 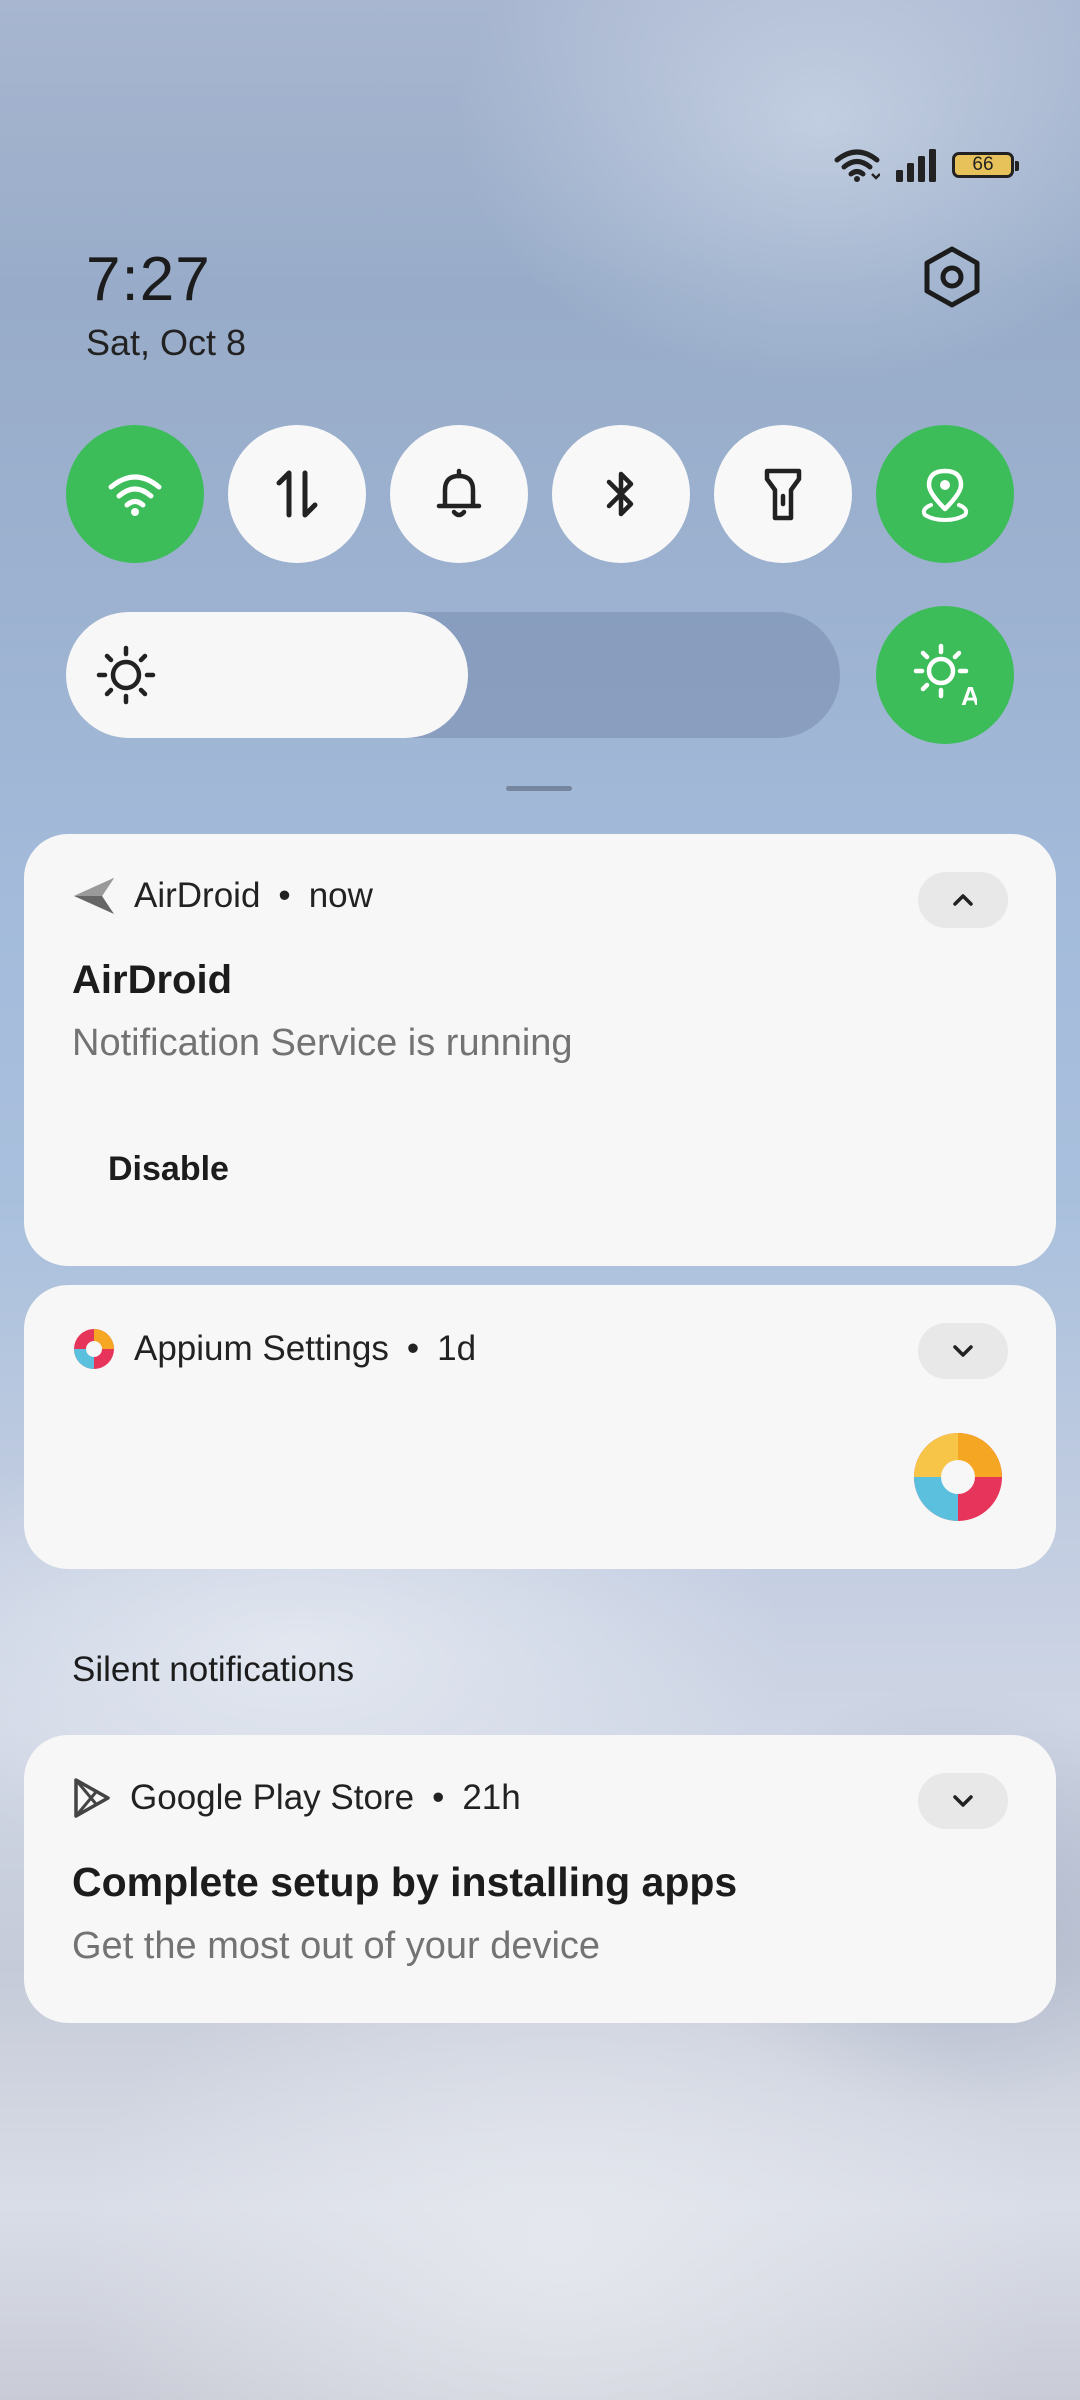 I want to click on panel-drag-handle, so click(x=539, y=788).